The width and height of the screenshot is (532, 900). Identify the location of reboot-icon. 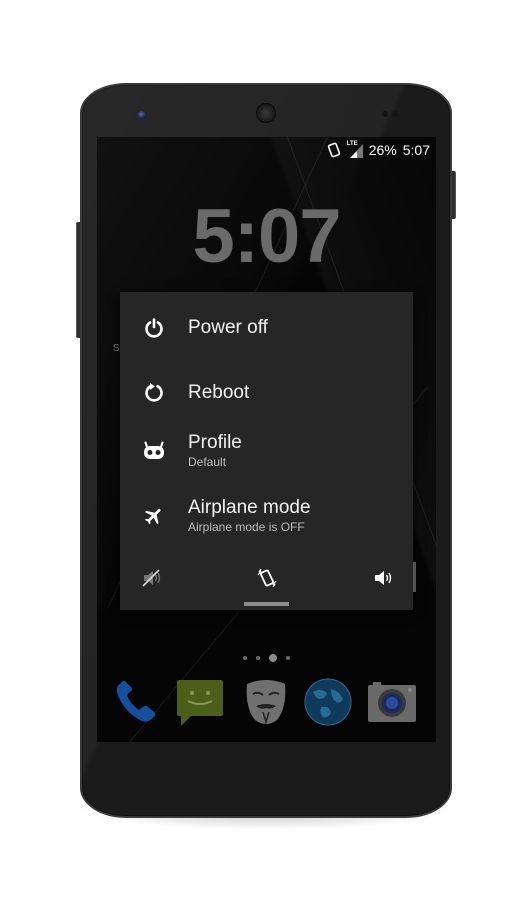
(154, 393).